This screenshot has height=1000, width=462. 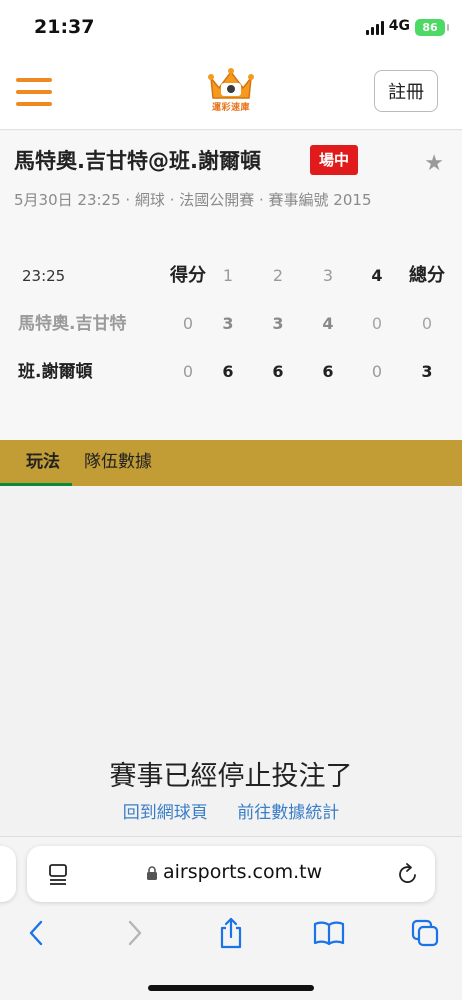 I want to click on forward-icon, so click(x=135, y=933).